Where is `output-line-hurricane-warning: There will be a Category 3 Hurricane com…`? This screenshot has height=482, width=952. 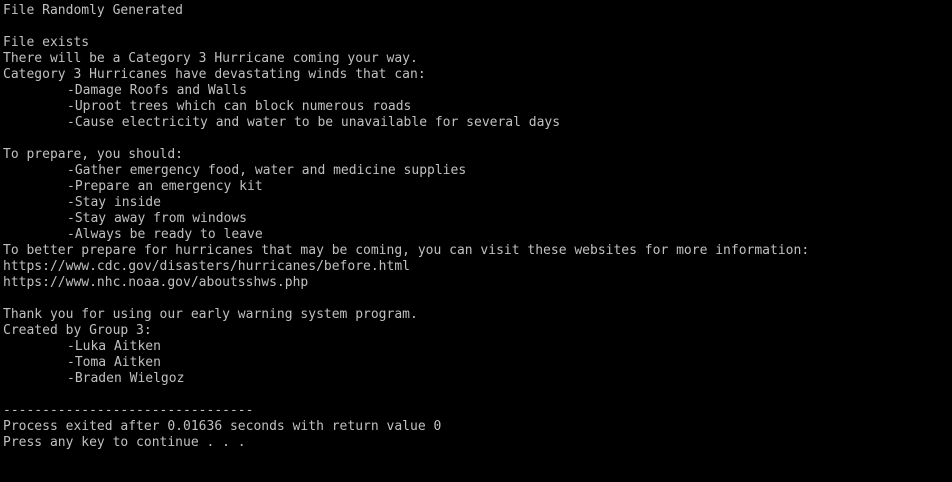 output-line-hurricane-warning: There will be a Category 3 Hurricane com… is located at coordinates (210, 58).